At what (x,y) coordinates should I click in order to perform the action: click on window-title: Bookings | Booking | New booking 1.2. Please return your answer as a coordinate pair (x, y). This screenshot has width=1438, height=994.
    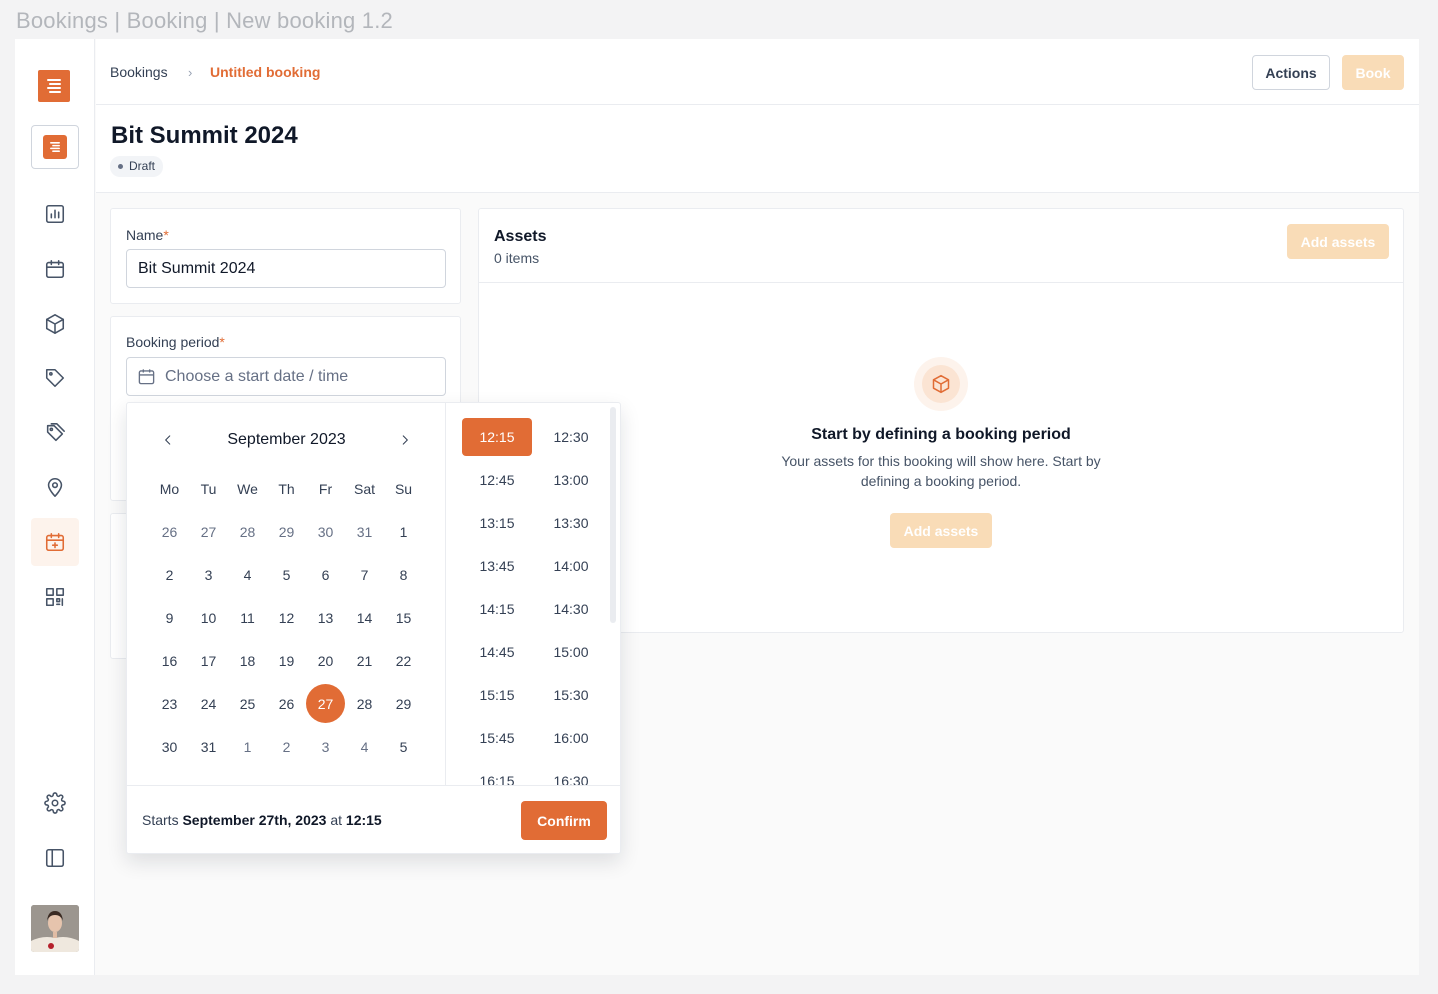
    Looking at the image, I should click on (204, 20).